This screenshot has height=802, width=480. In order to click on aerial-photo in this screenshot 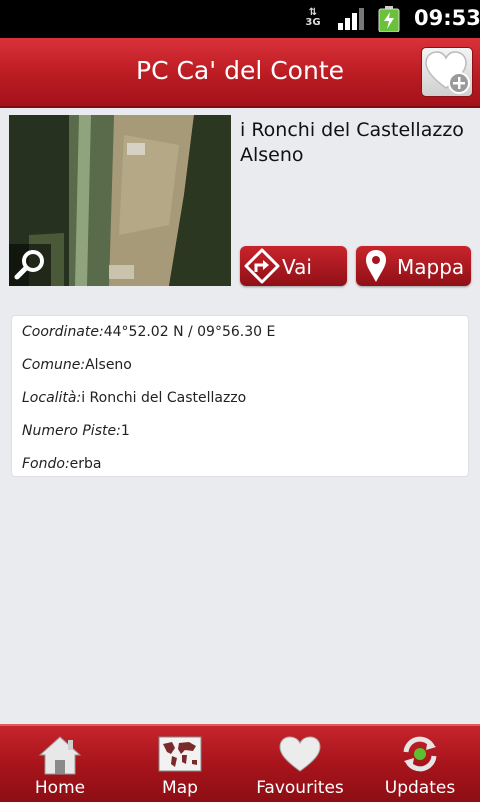, I will do `click(120, 200)`.